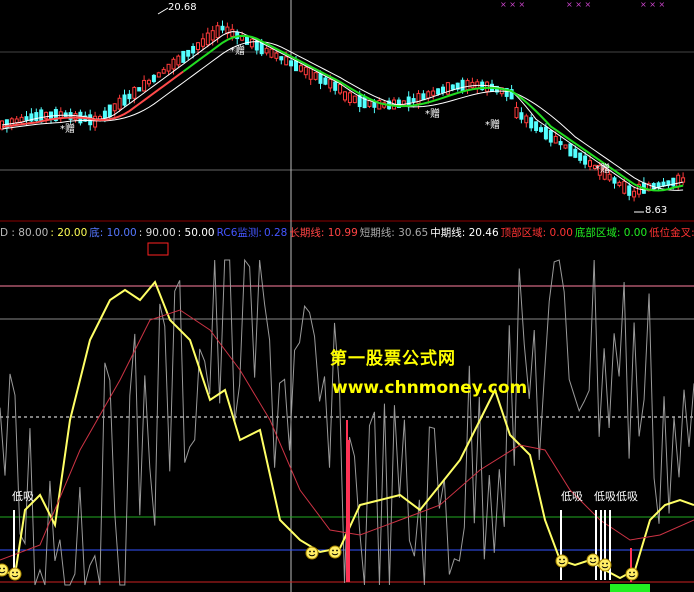 This screenshot has width=694, height=592. What do you see at coordinates (579, 4) in the screenshot?
I see `cross-marks-2: × × ×` at bounding box center [579, 4].